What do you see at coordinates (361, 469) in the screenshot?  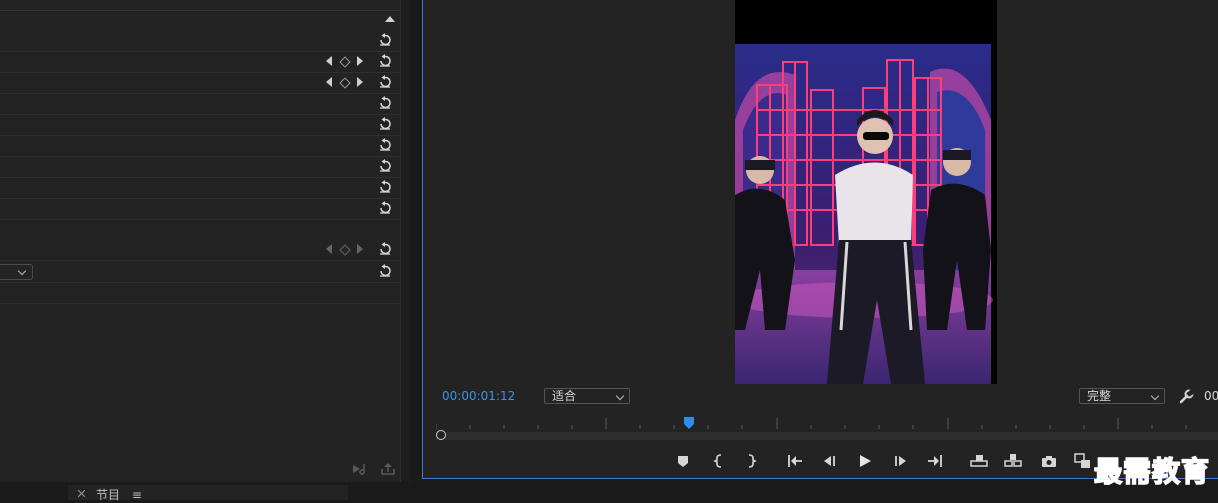 I see `play-audio-icon` at bounding box center [361, 469].